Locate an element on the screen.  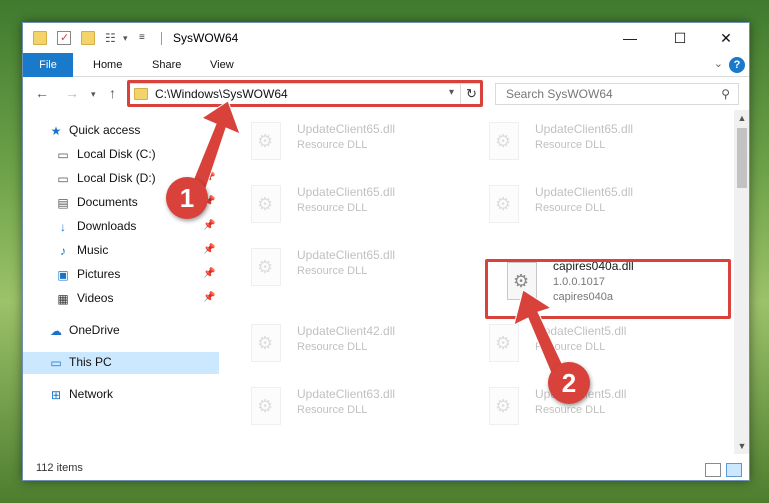
sidebar-item-quick-access: ★ Quick access is located at coordinates (121, 131).